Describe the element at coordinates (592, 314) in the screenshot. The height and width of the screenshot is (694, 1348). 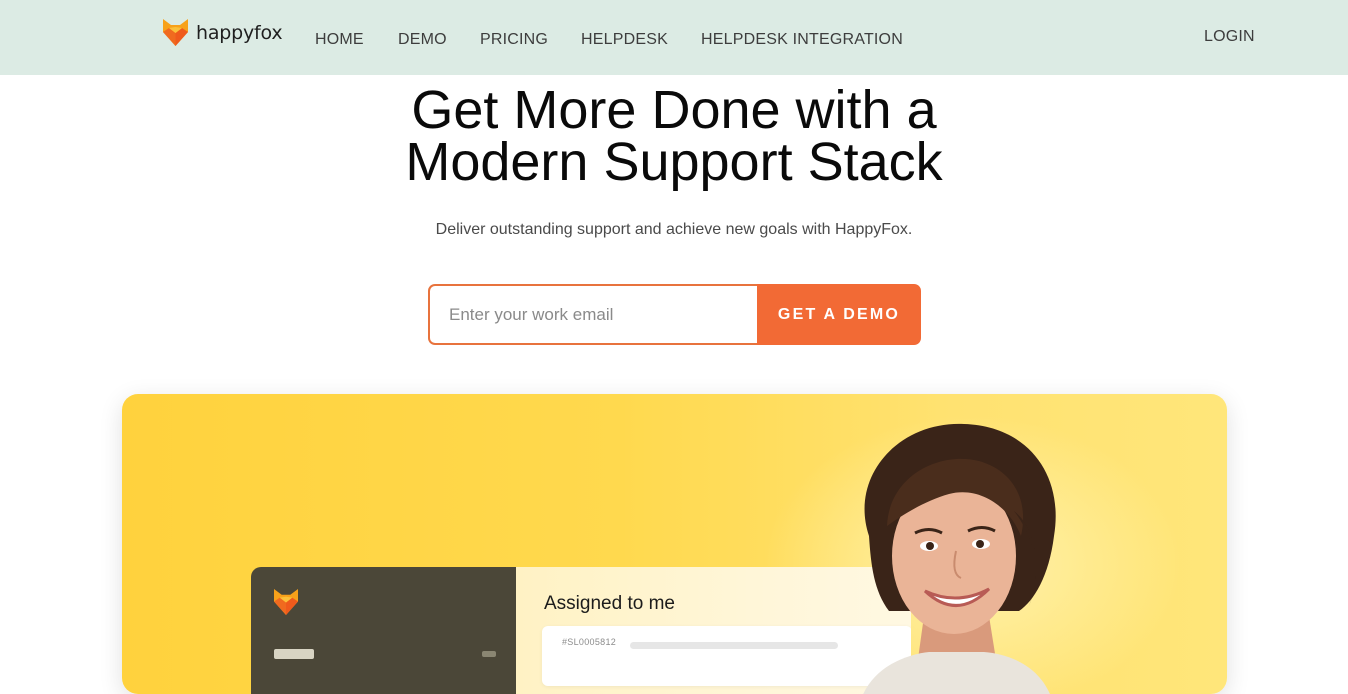
I see `work-email-input` at that location.